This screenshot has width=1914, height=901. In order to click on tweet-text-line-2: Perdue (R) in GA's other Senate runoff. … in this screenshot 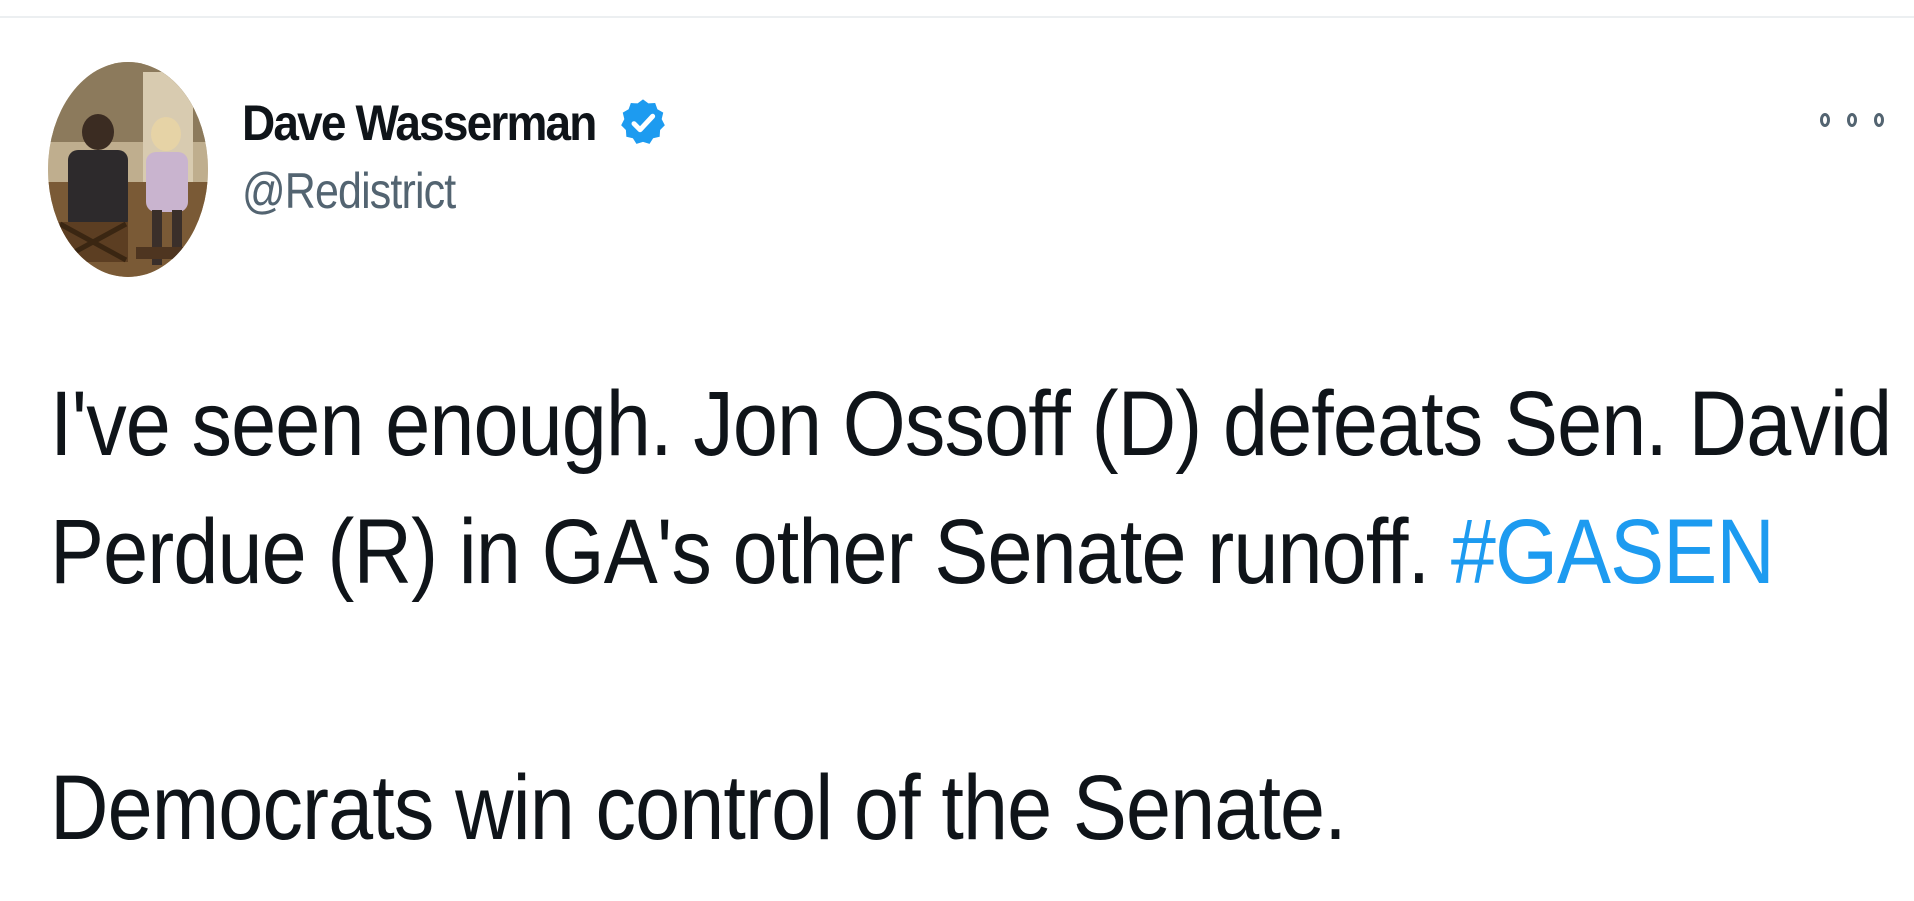, I will do `click(912, 552)`.